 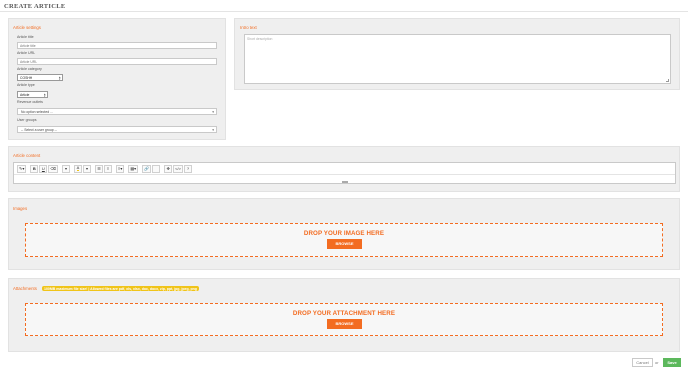 What do you see at coordinates (25, 37) in the screenshot?
I see `article-title-label: Article title` at bounding box center [25, 37].